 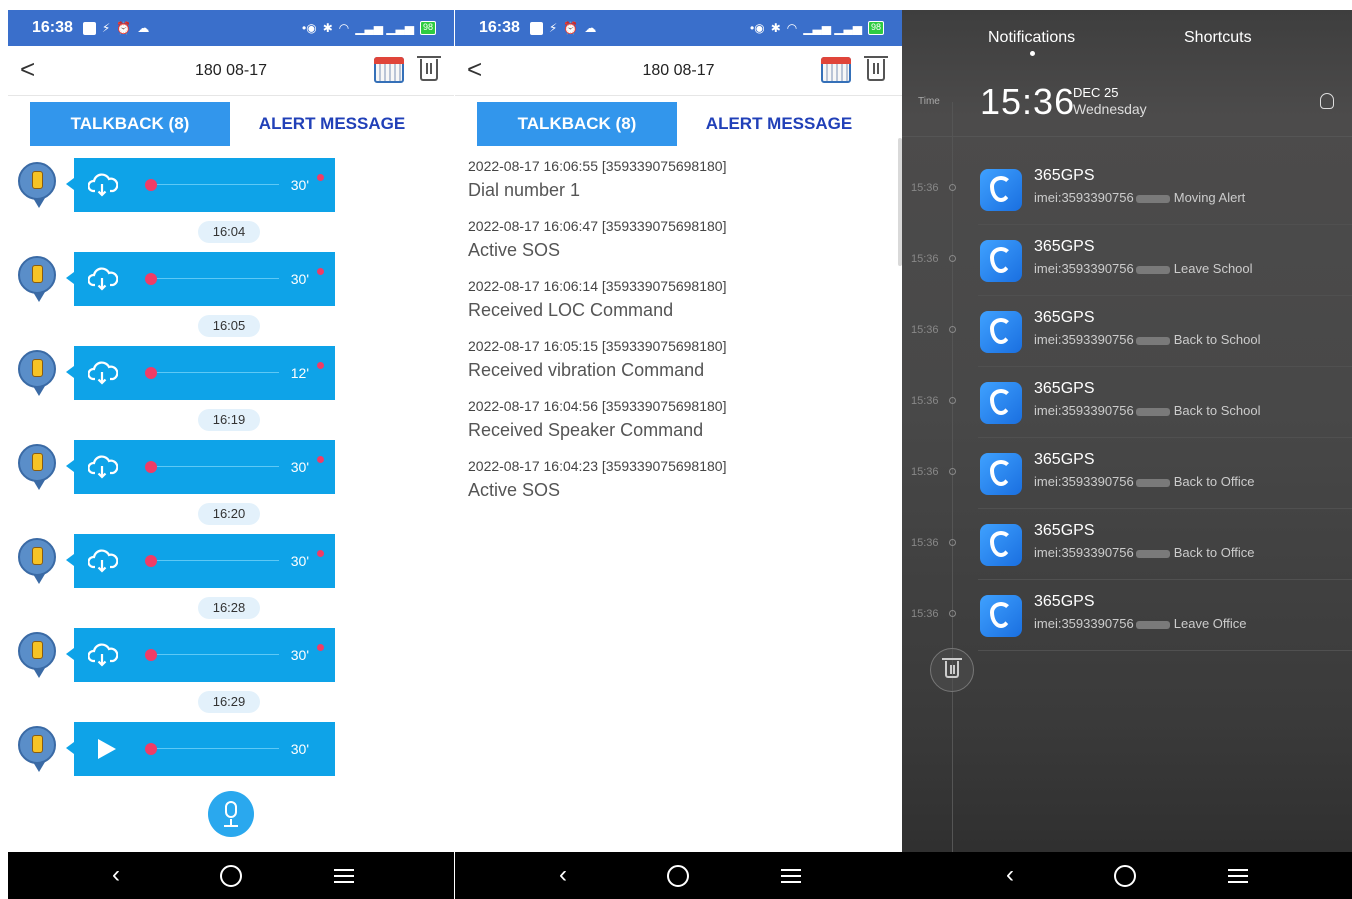 I want to click on notification-event: Moving Alert, so click(x=1209, y=197).